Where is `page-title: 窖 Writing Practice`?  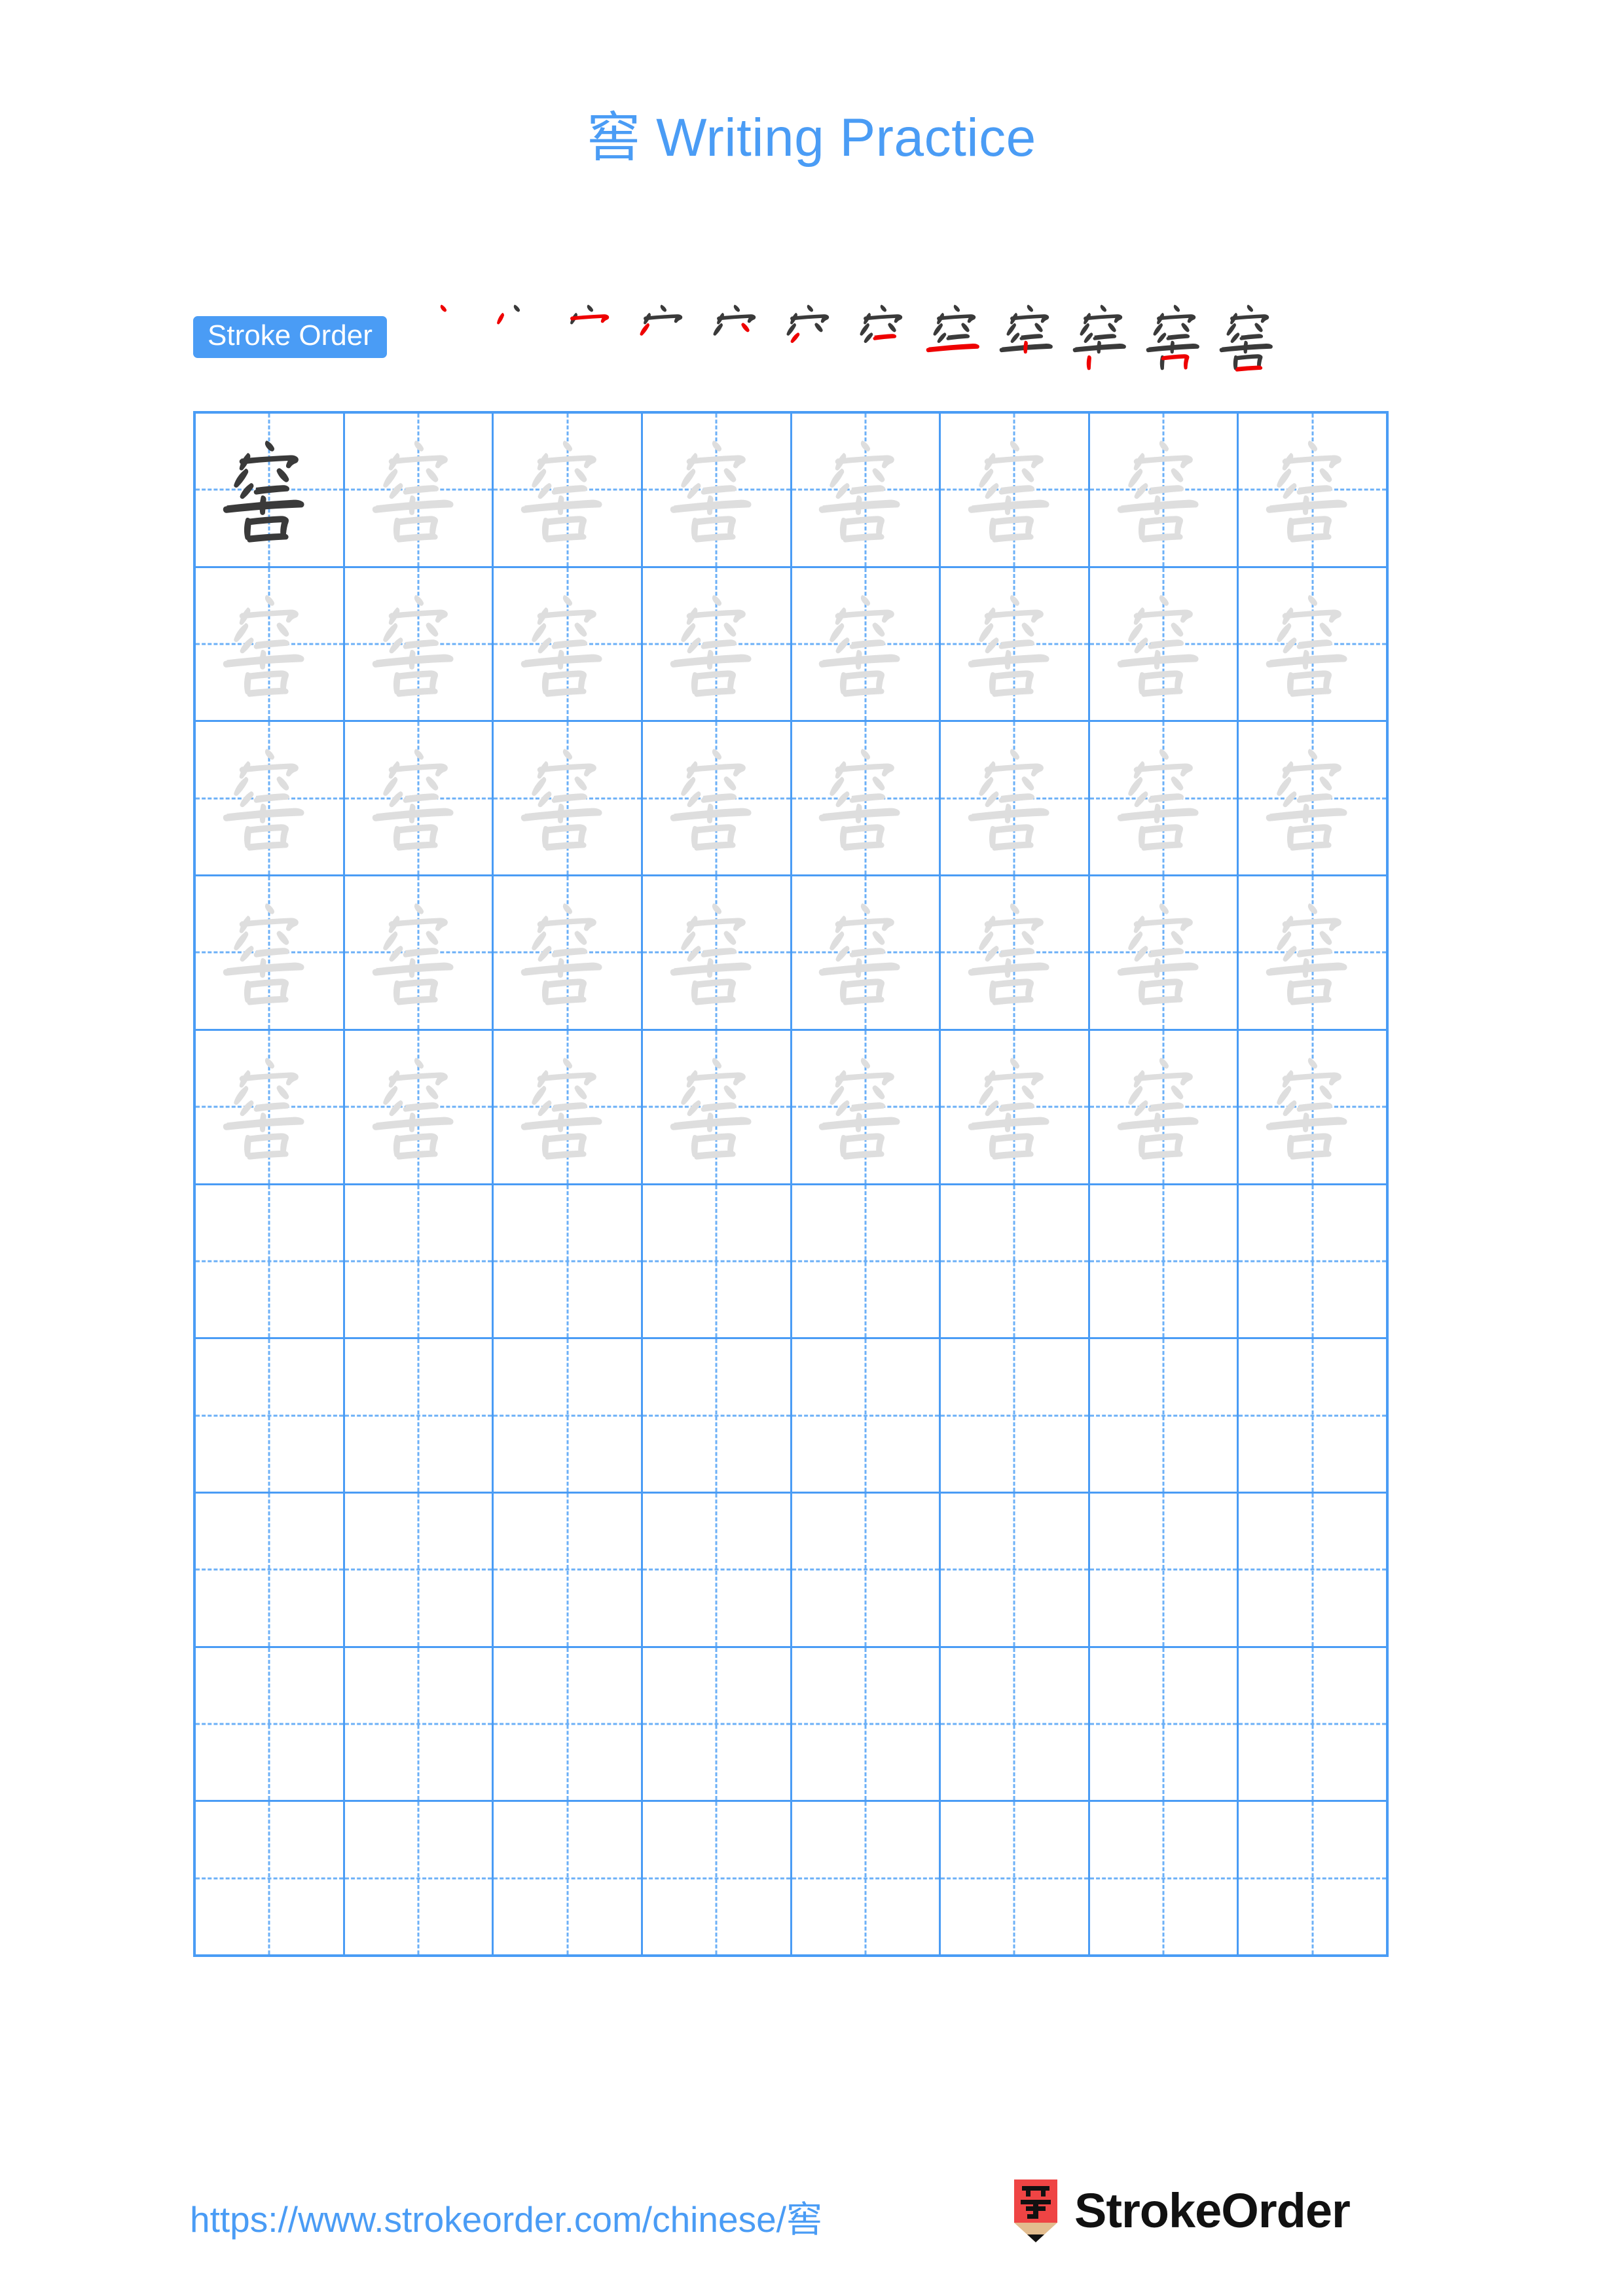
page-title: 窖 Writing Practice is located at coordinates (811, 138).